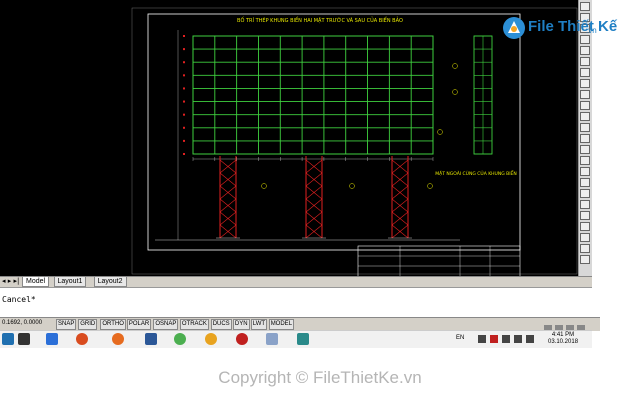 This screenshot has width=640, height=400. What do you see at coordinates (113, 324) in the screenshot?
I see `status-ortho-button: ORTHO` at bounding box center [113, 324].